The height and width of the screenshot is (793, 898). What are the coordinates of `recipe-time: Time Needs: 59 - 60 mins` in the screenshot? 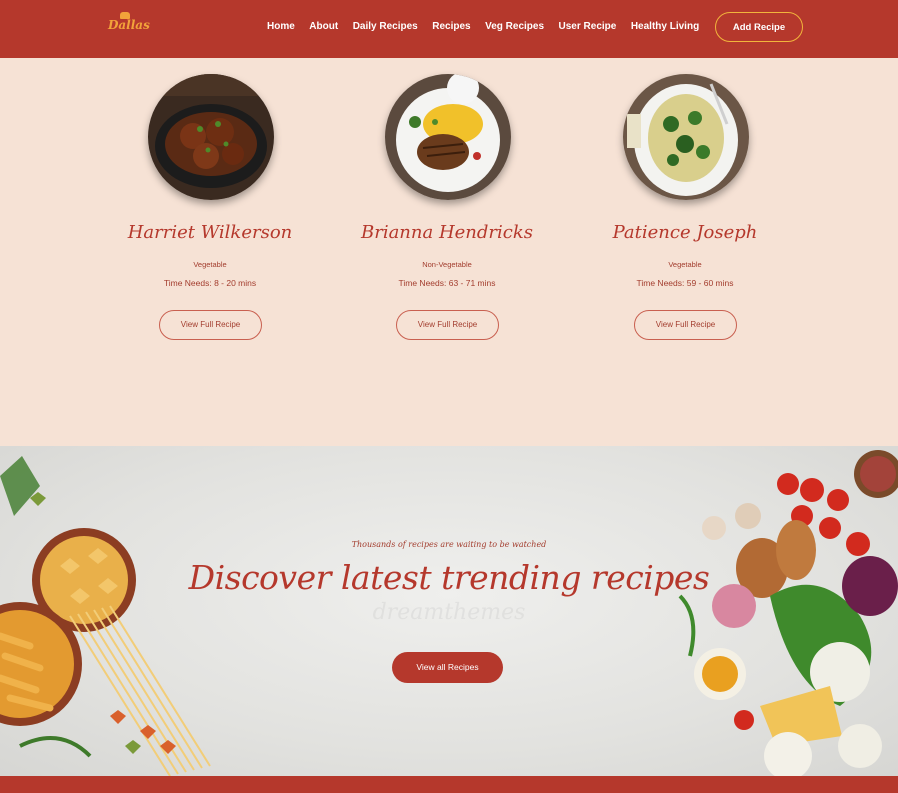 It's located at (685, 283).